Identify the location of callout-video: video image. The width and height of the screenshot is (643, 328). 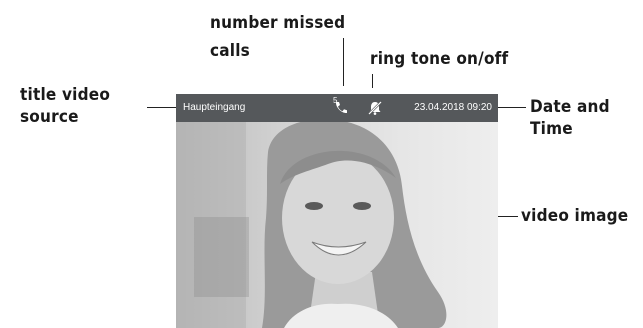
(575, 216).